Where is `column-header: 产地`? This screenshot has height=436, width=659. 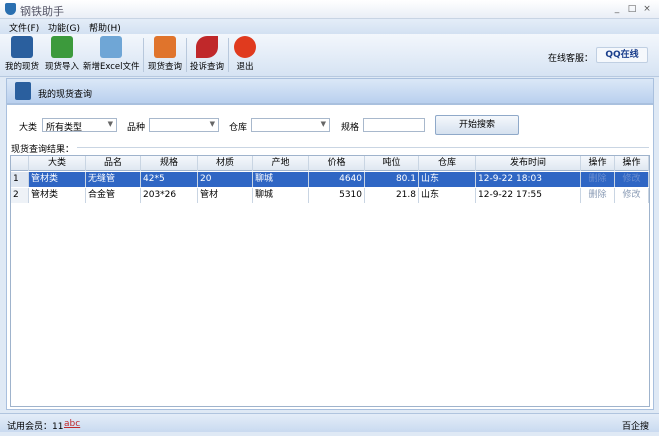
column-header: 产地 is located at coordinates (281, 163).